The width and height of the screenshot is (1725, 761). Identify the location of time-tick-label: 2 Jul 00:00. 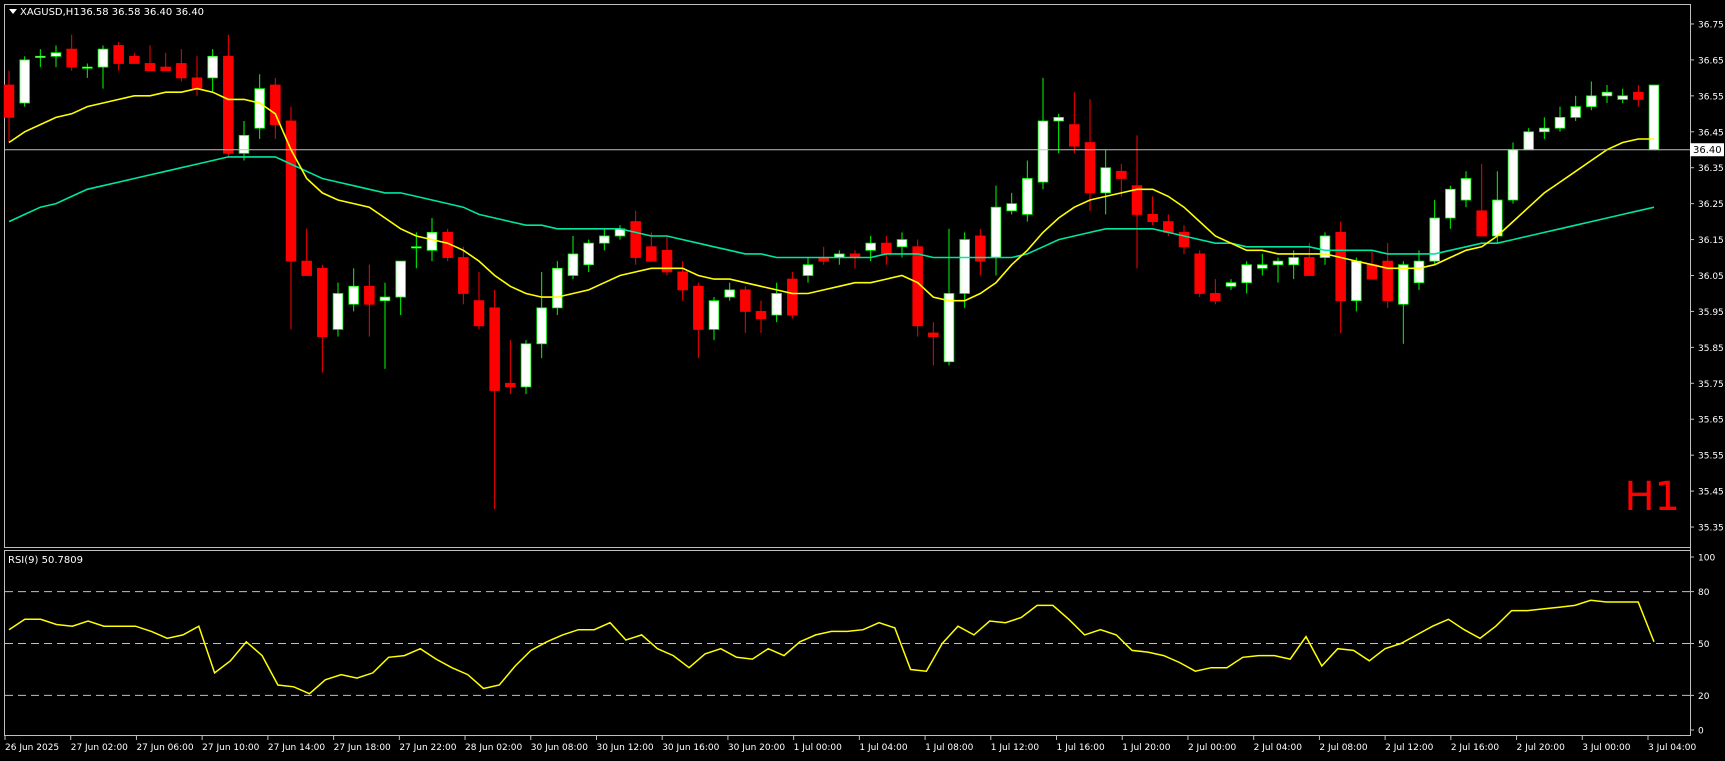
(1212, 748).